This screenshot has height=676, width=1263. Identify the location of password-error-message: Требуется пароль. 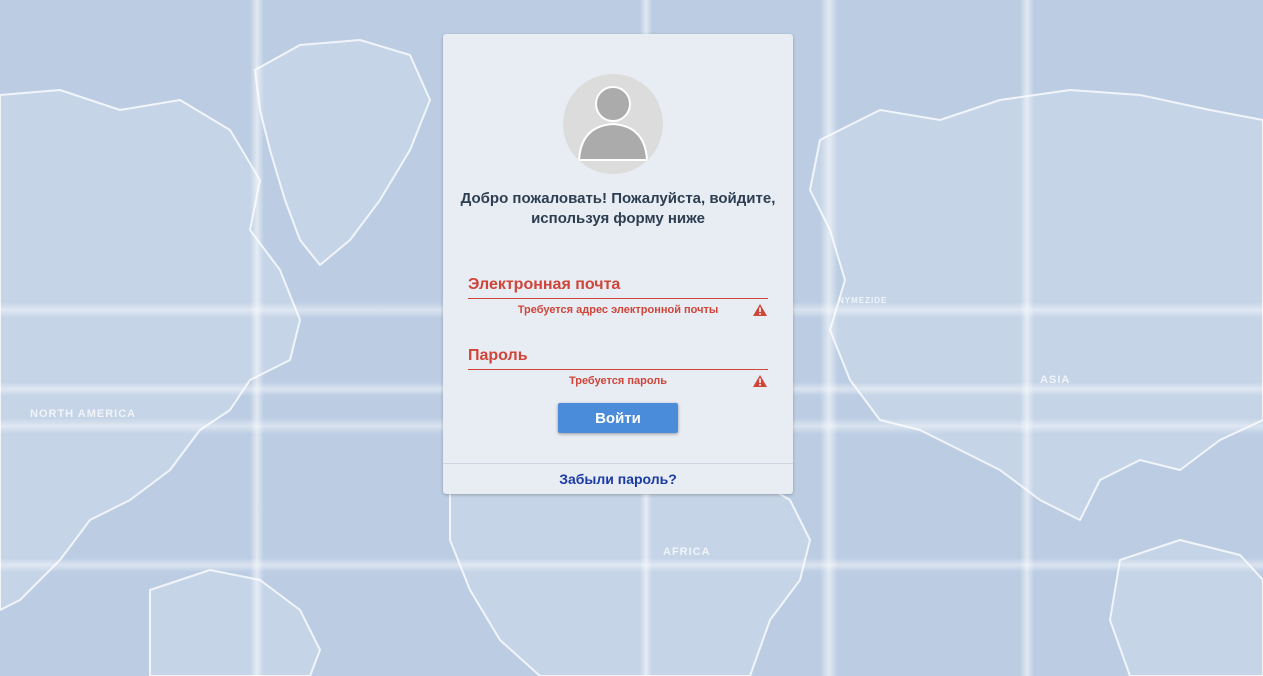
(618, 381).